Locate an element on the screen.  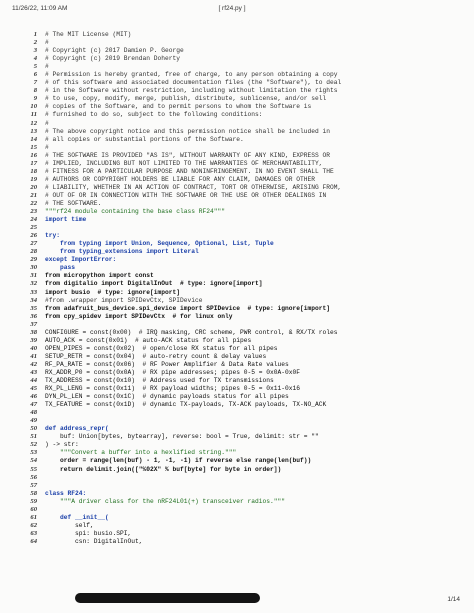
code-text: def __init__( is located at coordinates (77, 517).